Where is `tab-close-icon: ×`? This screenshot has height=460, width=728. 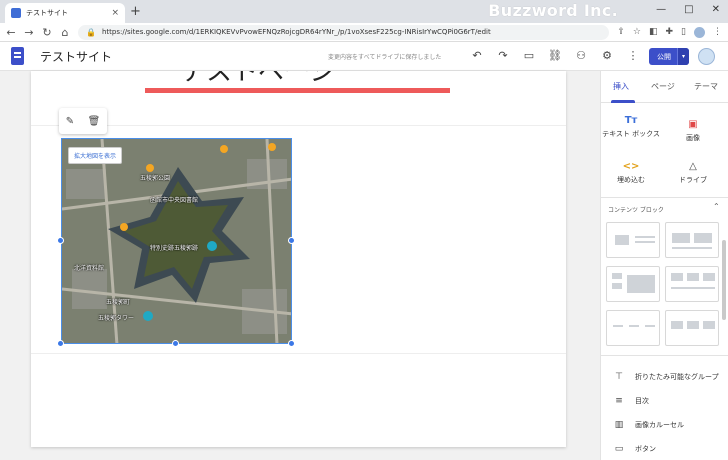
tab-close-icon: × is located at coordinates (115, 13).